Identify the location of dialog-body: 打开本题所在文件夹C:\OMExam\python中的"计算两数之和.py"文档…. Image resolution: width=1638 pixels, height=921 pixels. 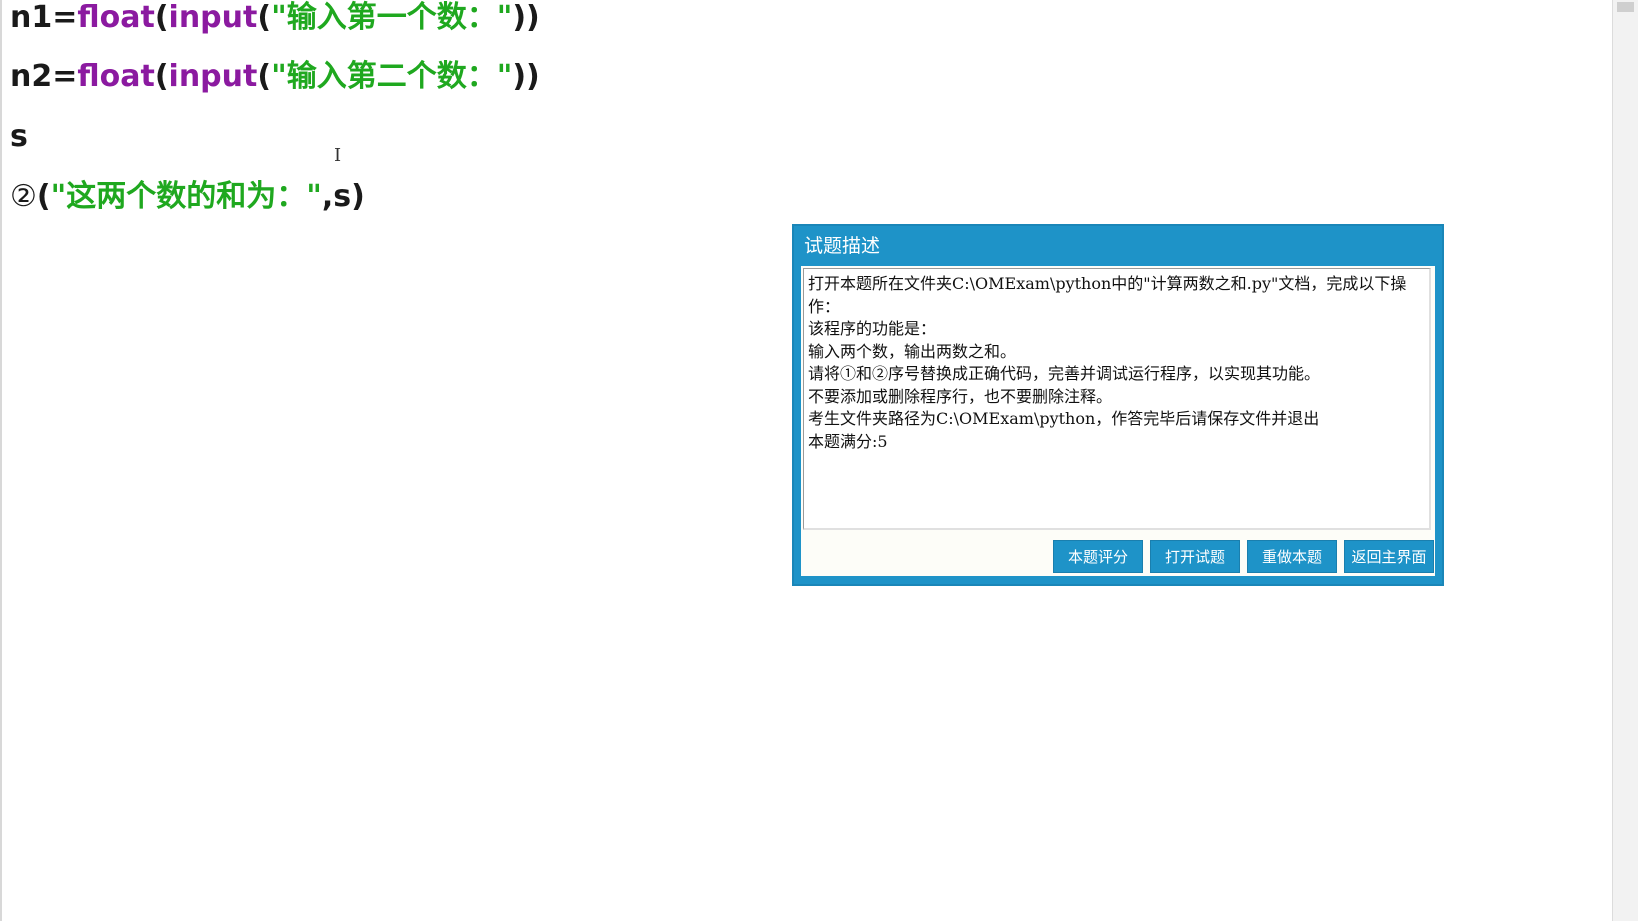
(1118, 421).